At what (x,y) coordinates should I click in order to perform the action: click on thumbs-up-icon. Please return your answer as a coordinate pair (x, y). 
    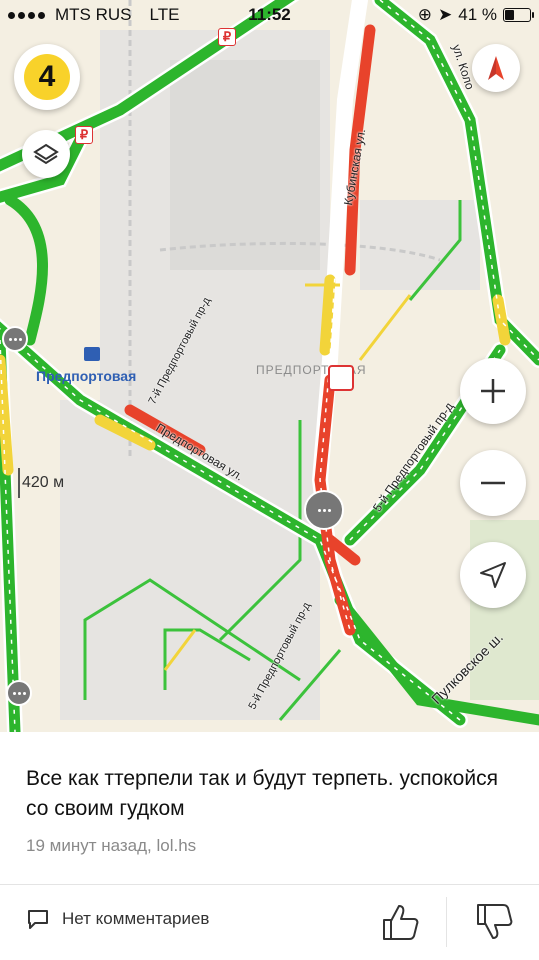
    Looking at the image, I should click on (401, 922).